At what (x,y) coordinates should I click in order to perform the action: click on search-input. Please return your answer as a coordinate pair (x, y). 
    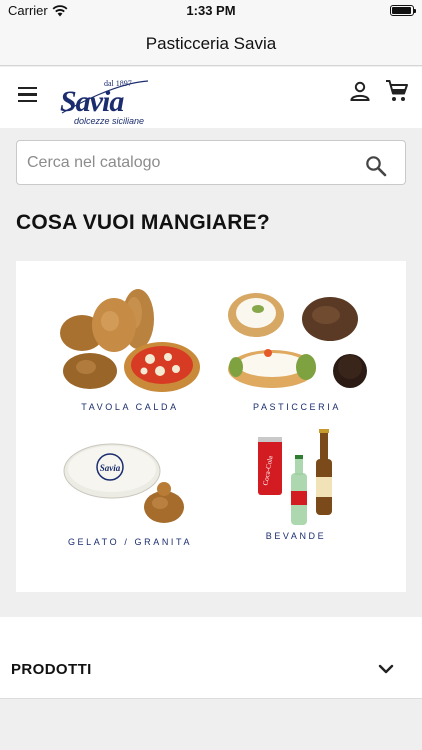
    Looking at the image, I should click on (187, 163).